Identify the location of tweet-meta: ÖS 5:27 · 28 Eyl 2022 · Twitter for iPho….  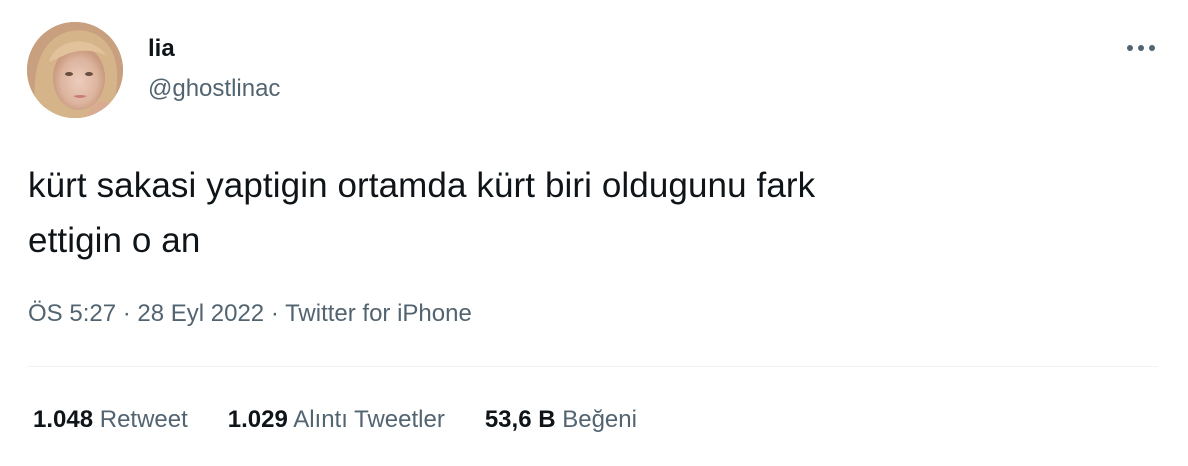
(250, 314).